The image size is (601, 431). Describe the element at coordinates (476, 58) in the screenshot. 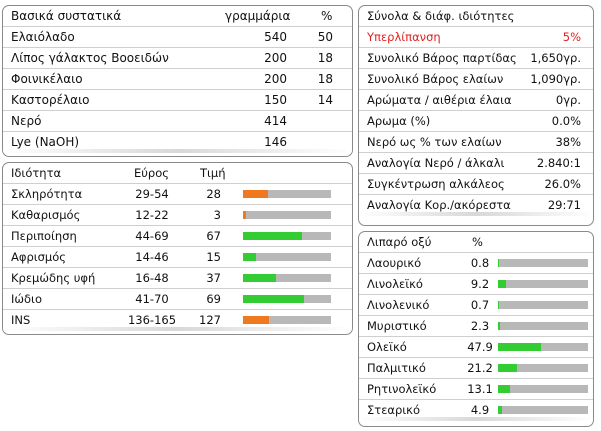

I see `totals-row: Συνολικό Βάρος παρτίδας 1,650γρ.` at that location.